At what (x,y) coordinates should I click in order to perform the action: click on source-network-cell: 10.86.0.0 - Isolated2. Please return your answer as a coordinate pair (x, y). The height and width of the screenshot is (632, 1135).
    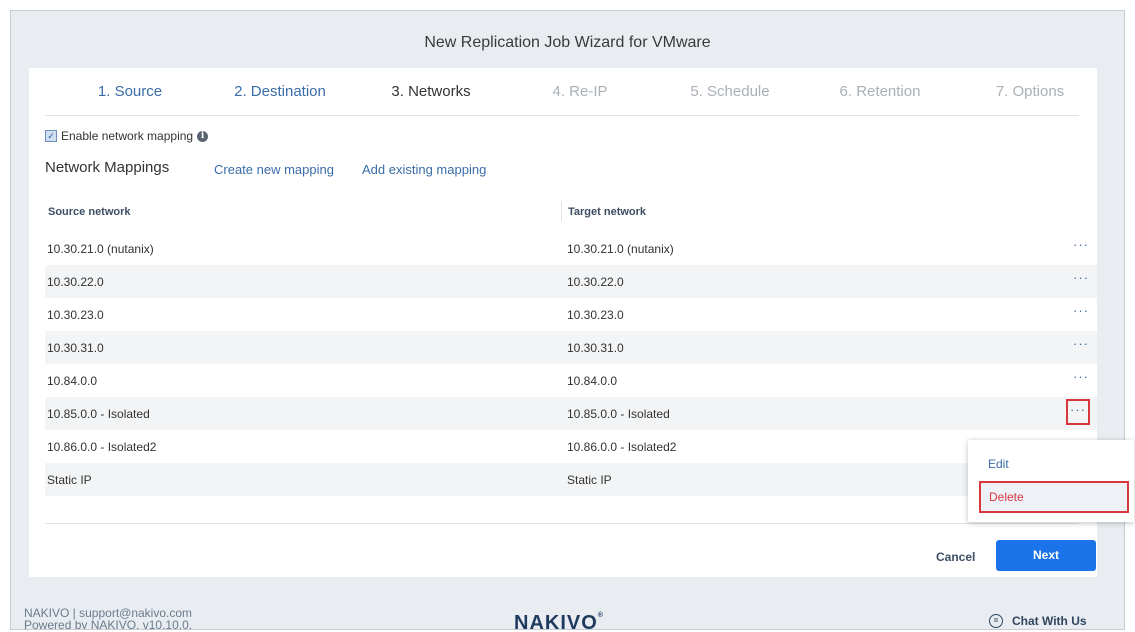
    Looking at the image, I should click on (102, 447).